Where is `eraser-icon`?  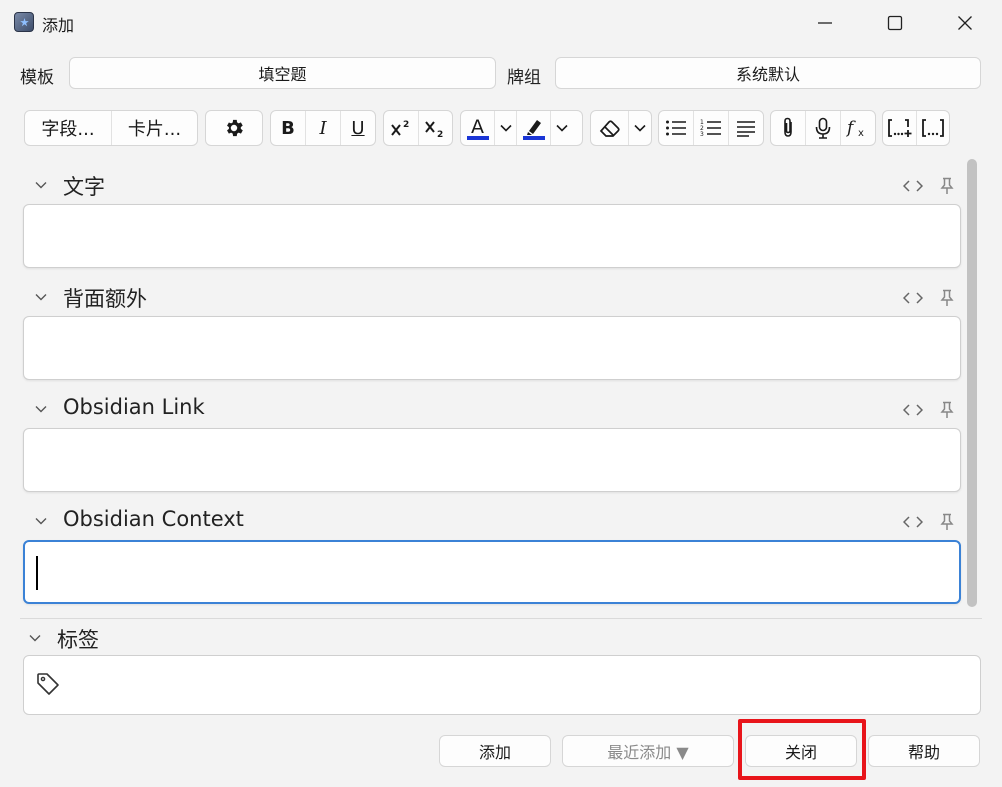 eraser-icon is located at coordinates (609, 128).